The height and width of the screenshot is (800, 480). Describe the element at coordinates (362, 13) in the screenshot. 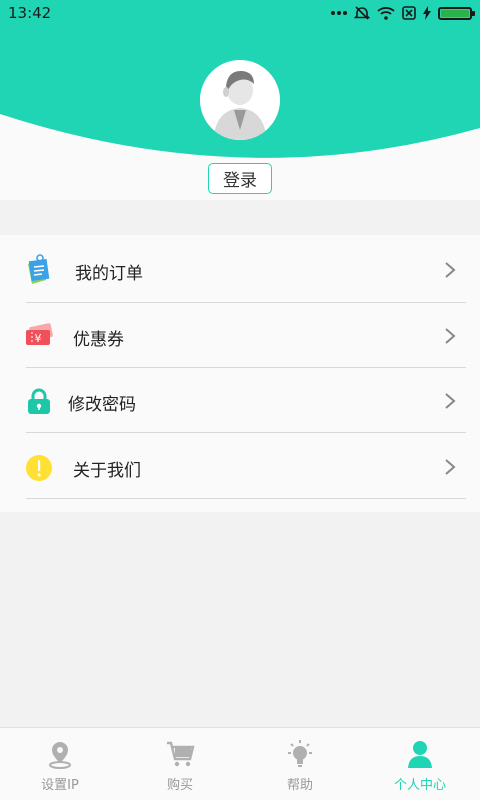

I see `alarm-off-icon` at that location.